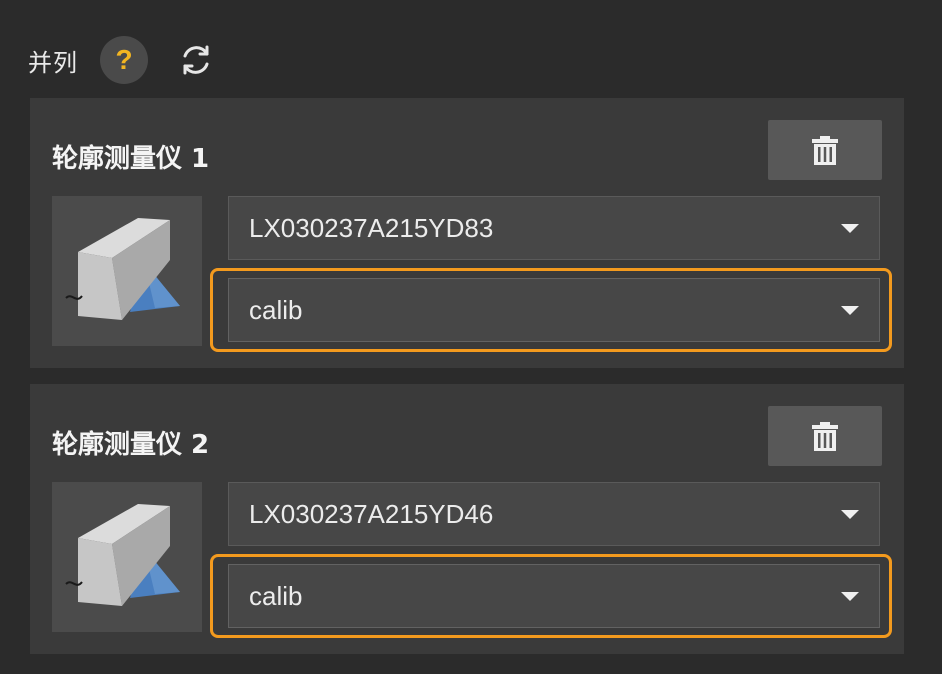 The height and width of the screenshot is (674, 942). I want to click on serial-number-select: LX030237A215YD46, so click(554, 514).